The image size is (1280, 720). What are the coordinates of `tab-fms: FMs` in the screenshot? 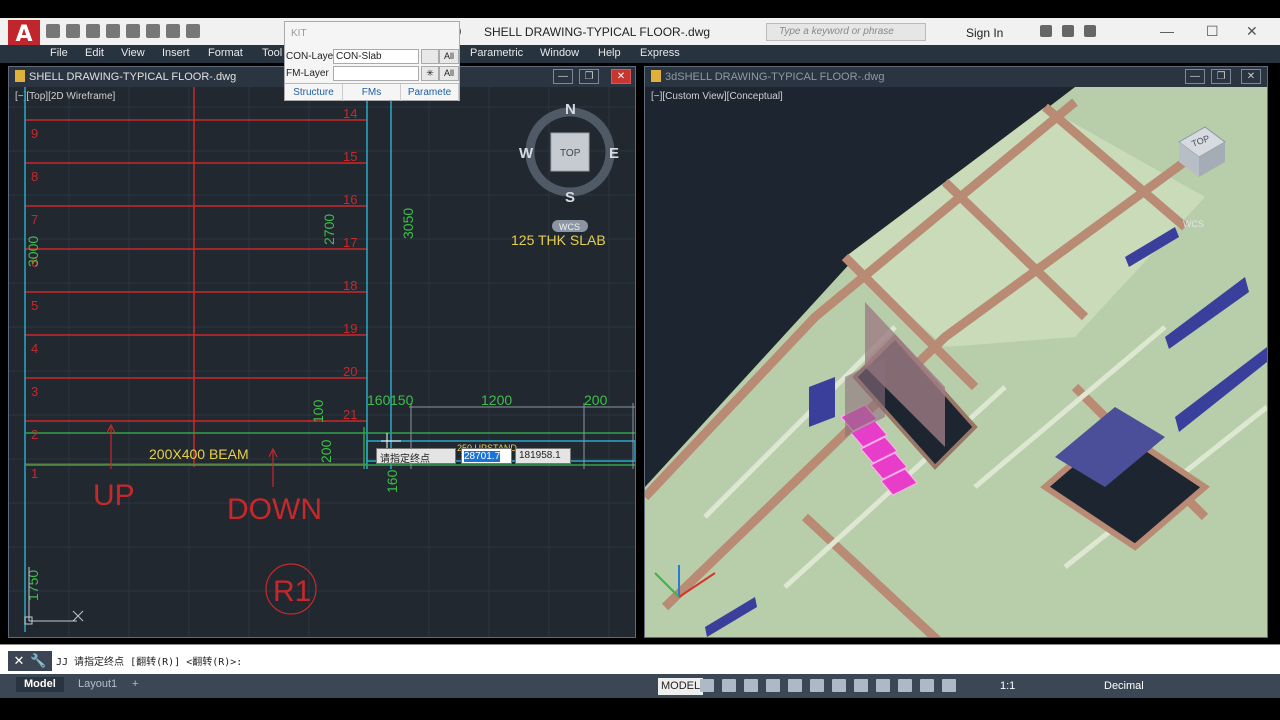 It's located at (372, 92).